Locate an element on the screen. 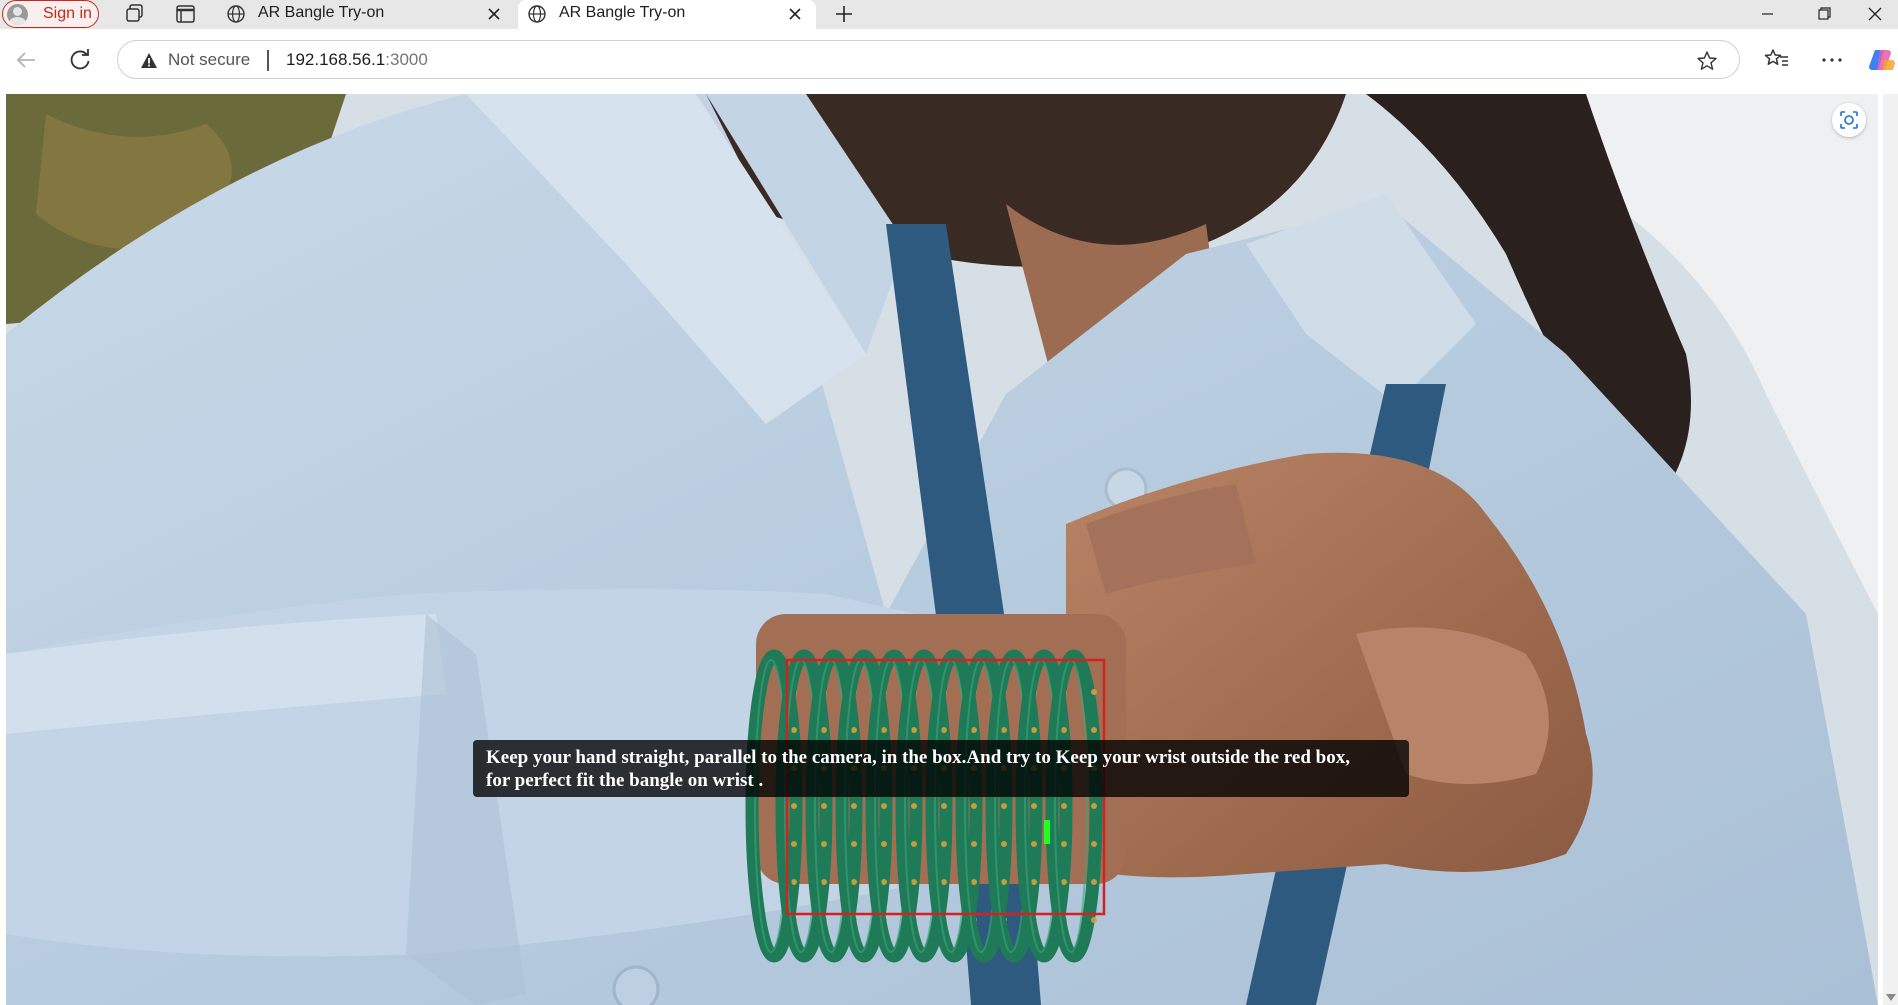 This screenshot has height=1005, width=1898. visual-search-icon is located at coordinates (1849, 120).